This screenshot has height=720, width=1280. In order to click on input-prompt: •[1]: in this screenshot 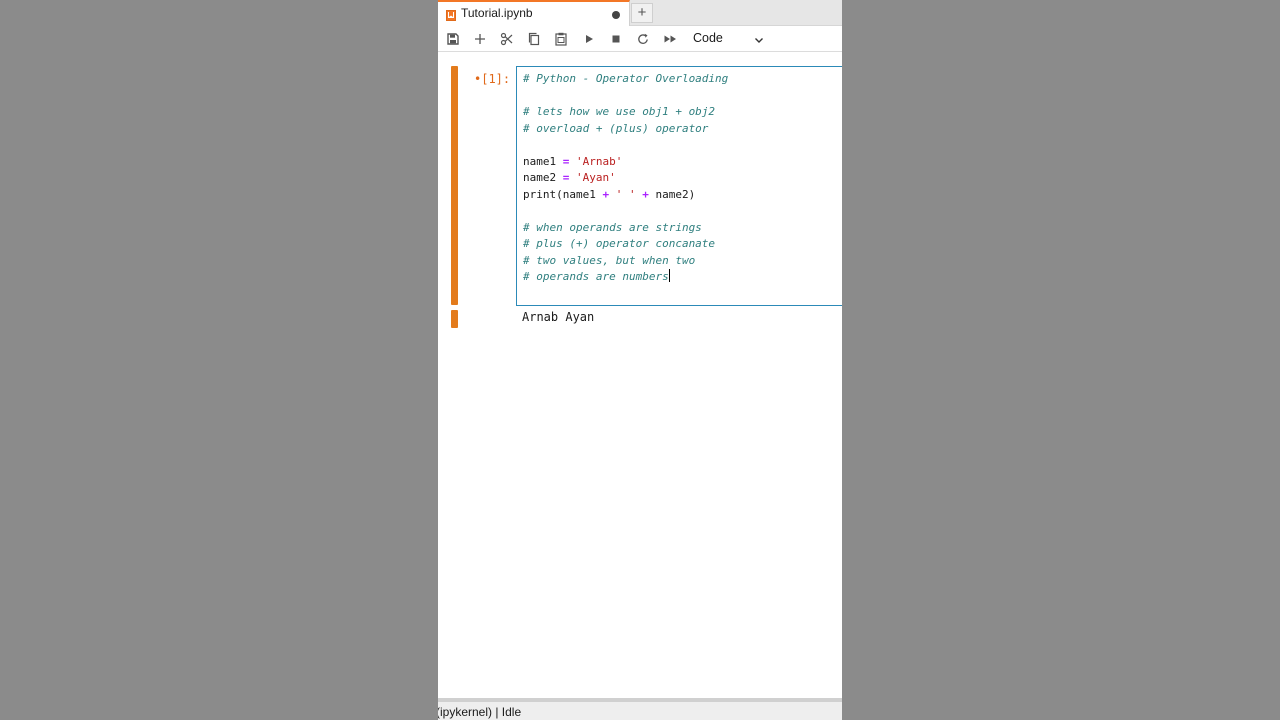, I will do `click(492, 79)`.